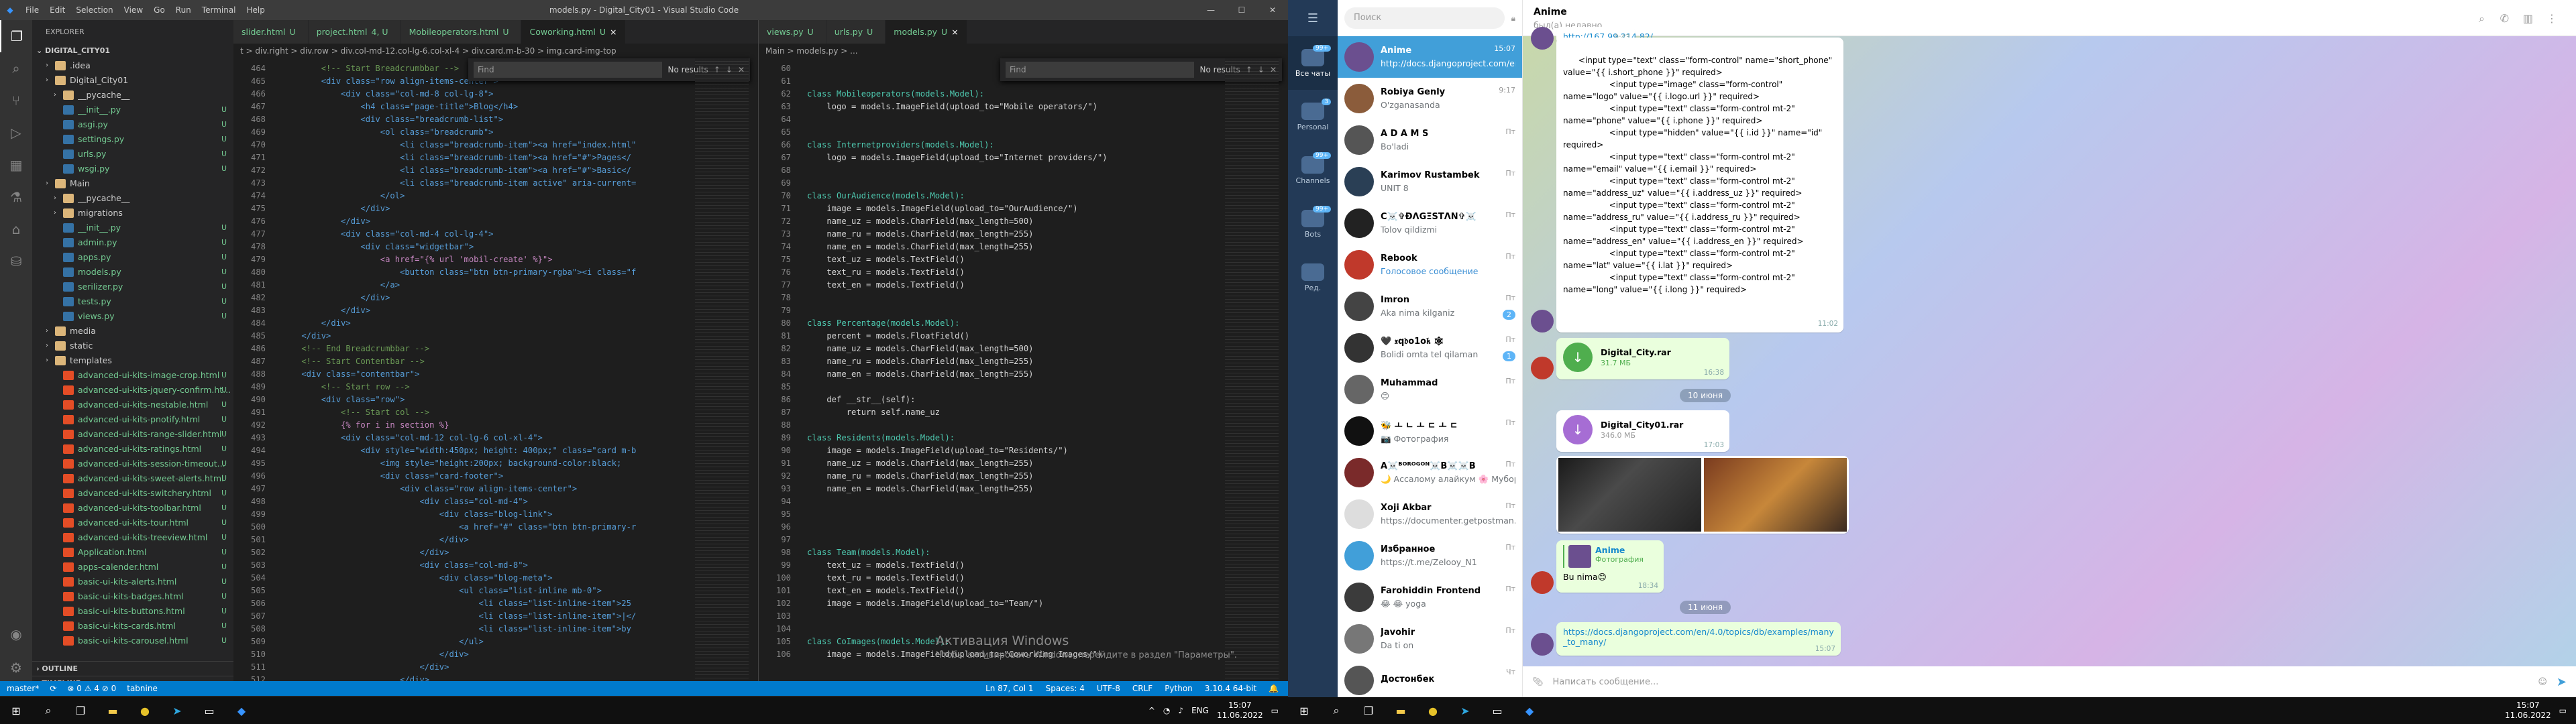 The height and width of the screenshot is (724, 2576). I want to click on encoding: UTF-8, so click(1108, 688).